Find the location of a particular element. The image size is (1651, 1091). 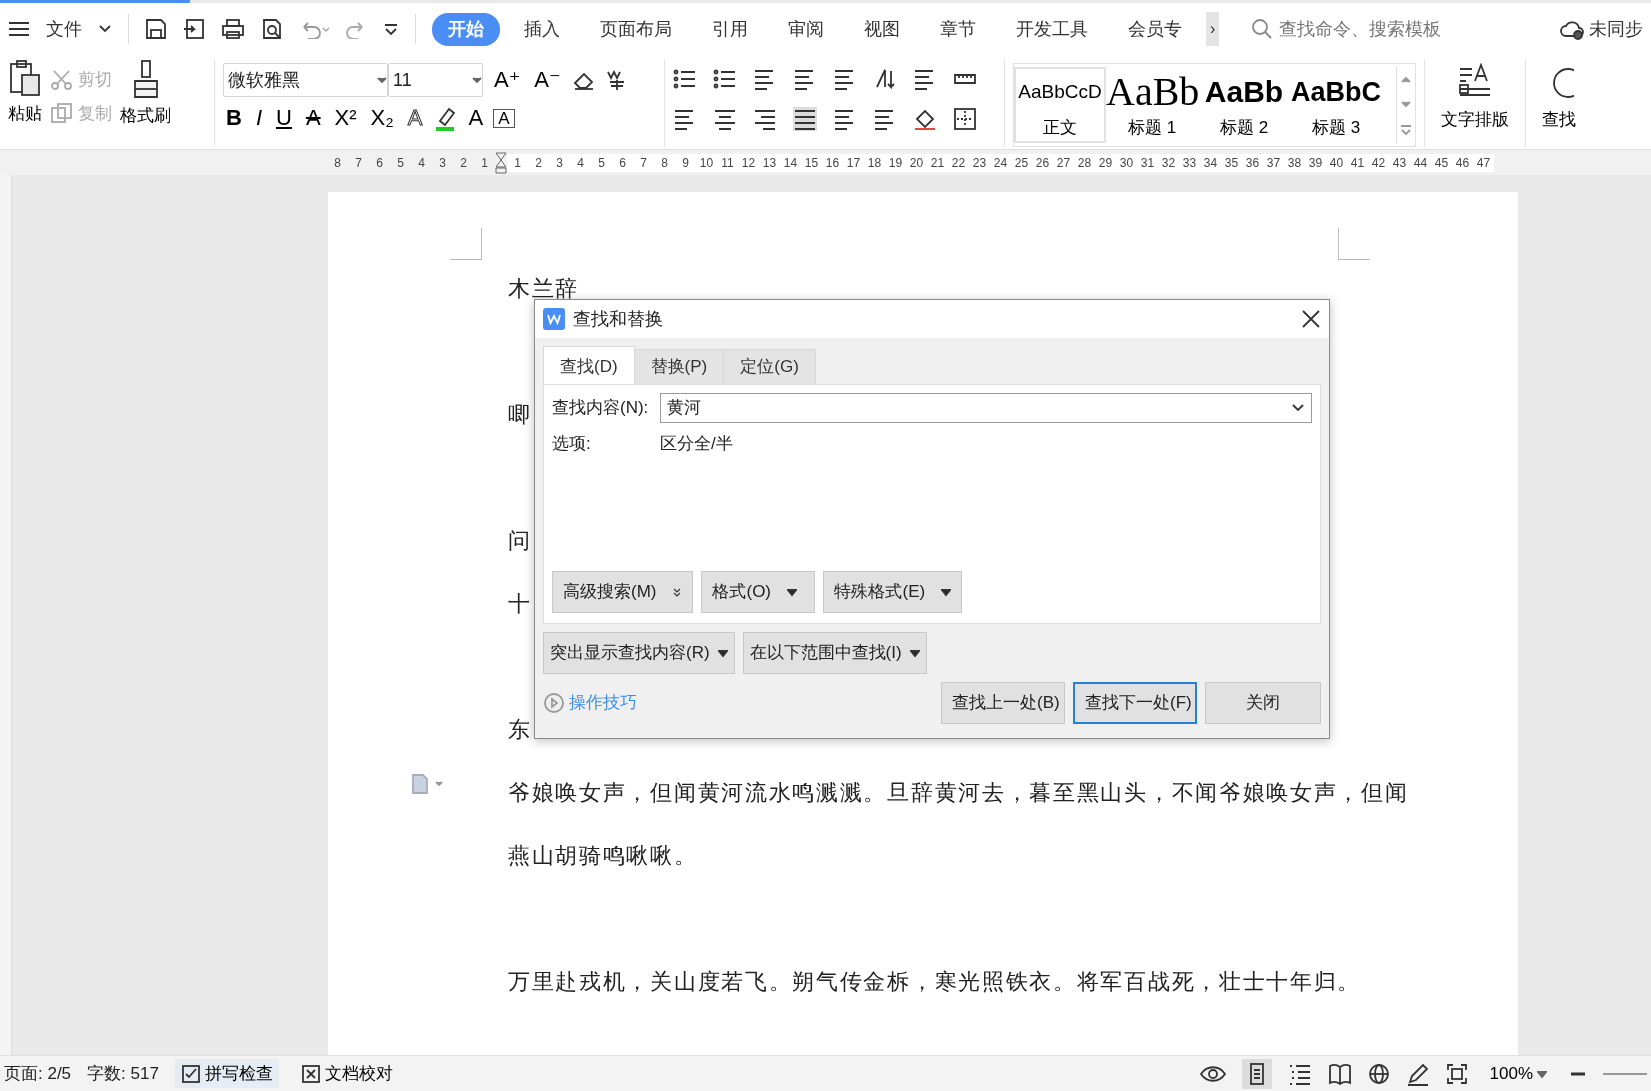

sort-icon is located at coordinates (885, 79).